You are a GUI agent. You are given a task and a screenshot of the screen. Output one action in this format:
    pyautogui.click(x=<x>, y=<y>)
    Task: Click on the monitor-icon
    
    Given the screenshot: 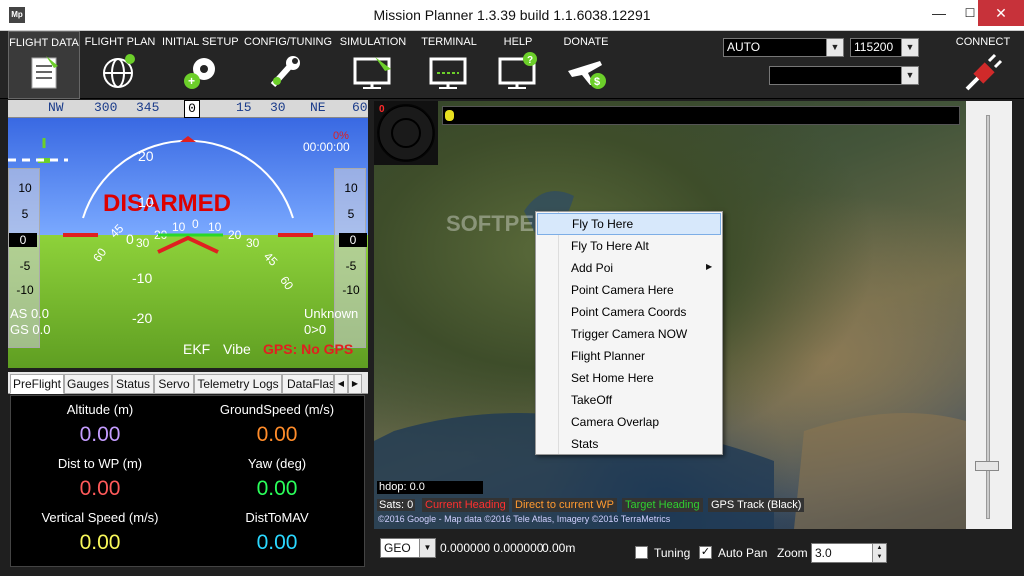 What is the action you would take?
    pyautogui.click(x=448, y=73)
    